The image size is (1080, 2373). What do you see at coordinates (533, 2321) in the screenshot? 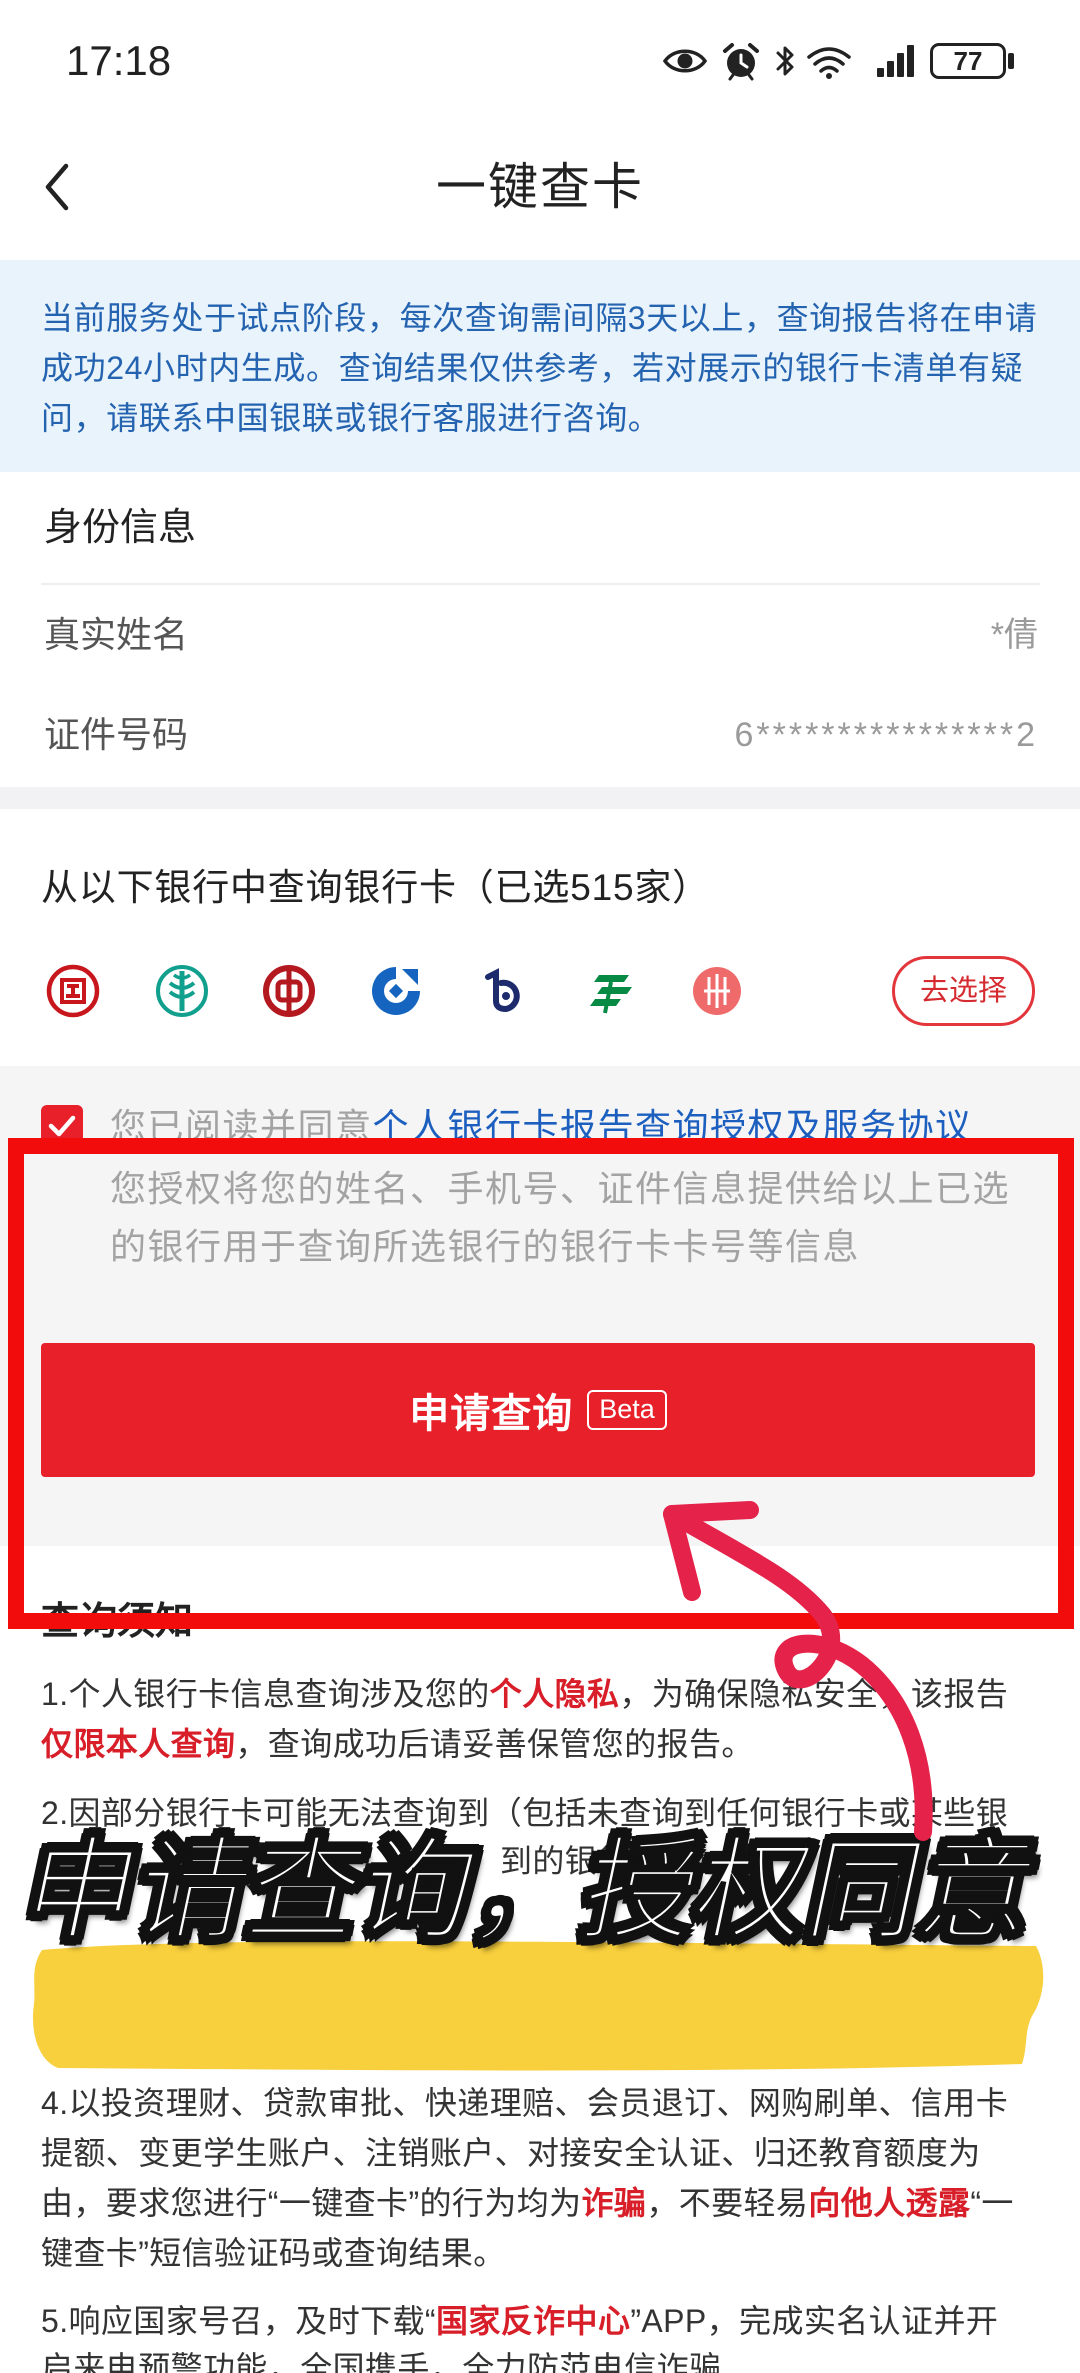
I see `note-emphasis: 国家反诈中心` at bounding box center [533, 2321].